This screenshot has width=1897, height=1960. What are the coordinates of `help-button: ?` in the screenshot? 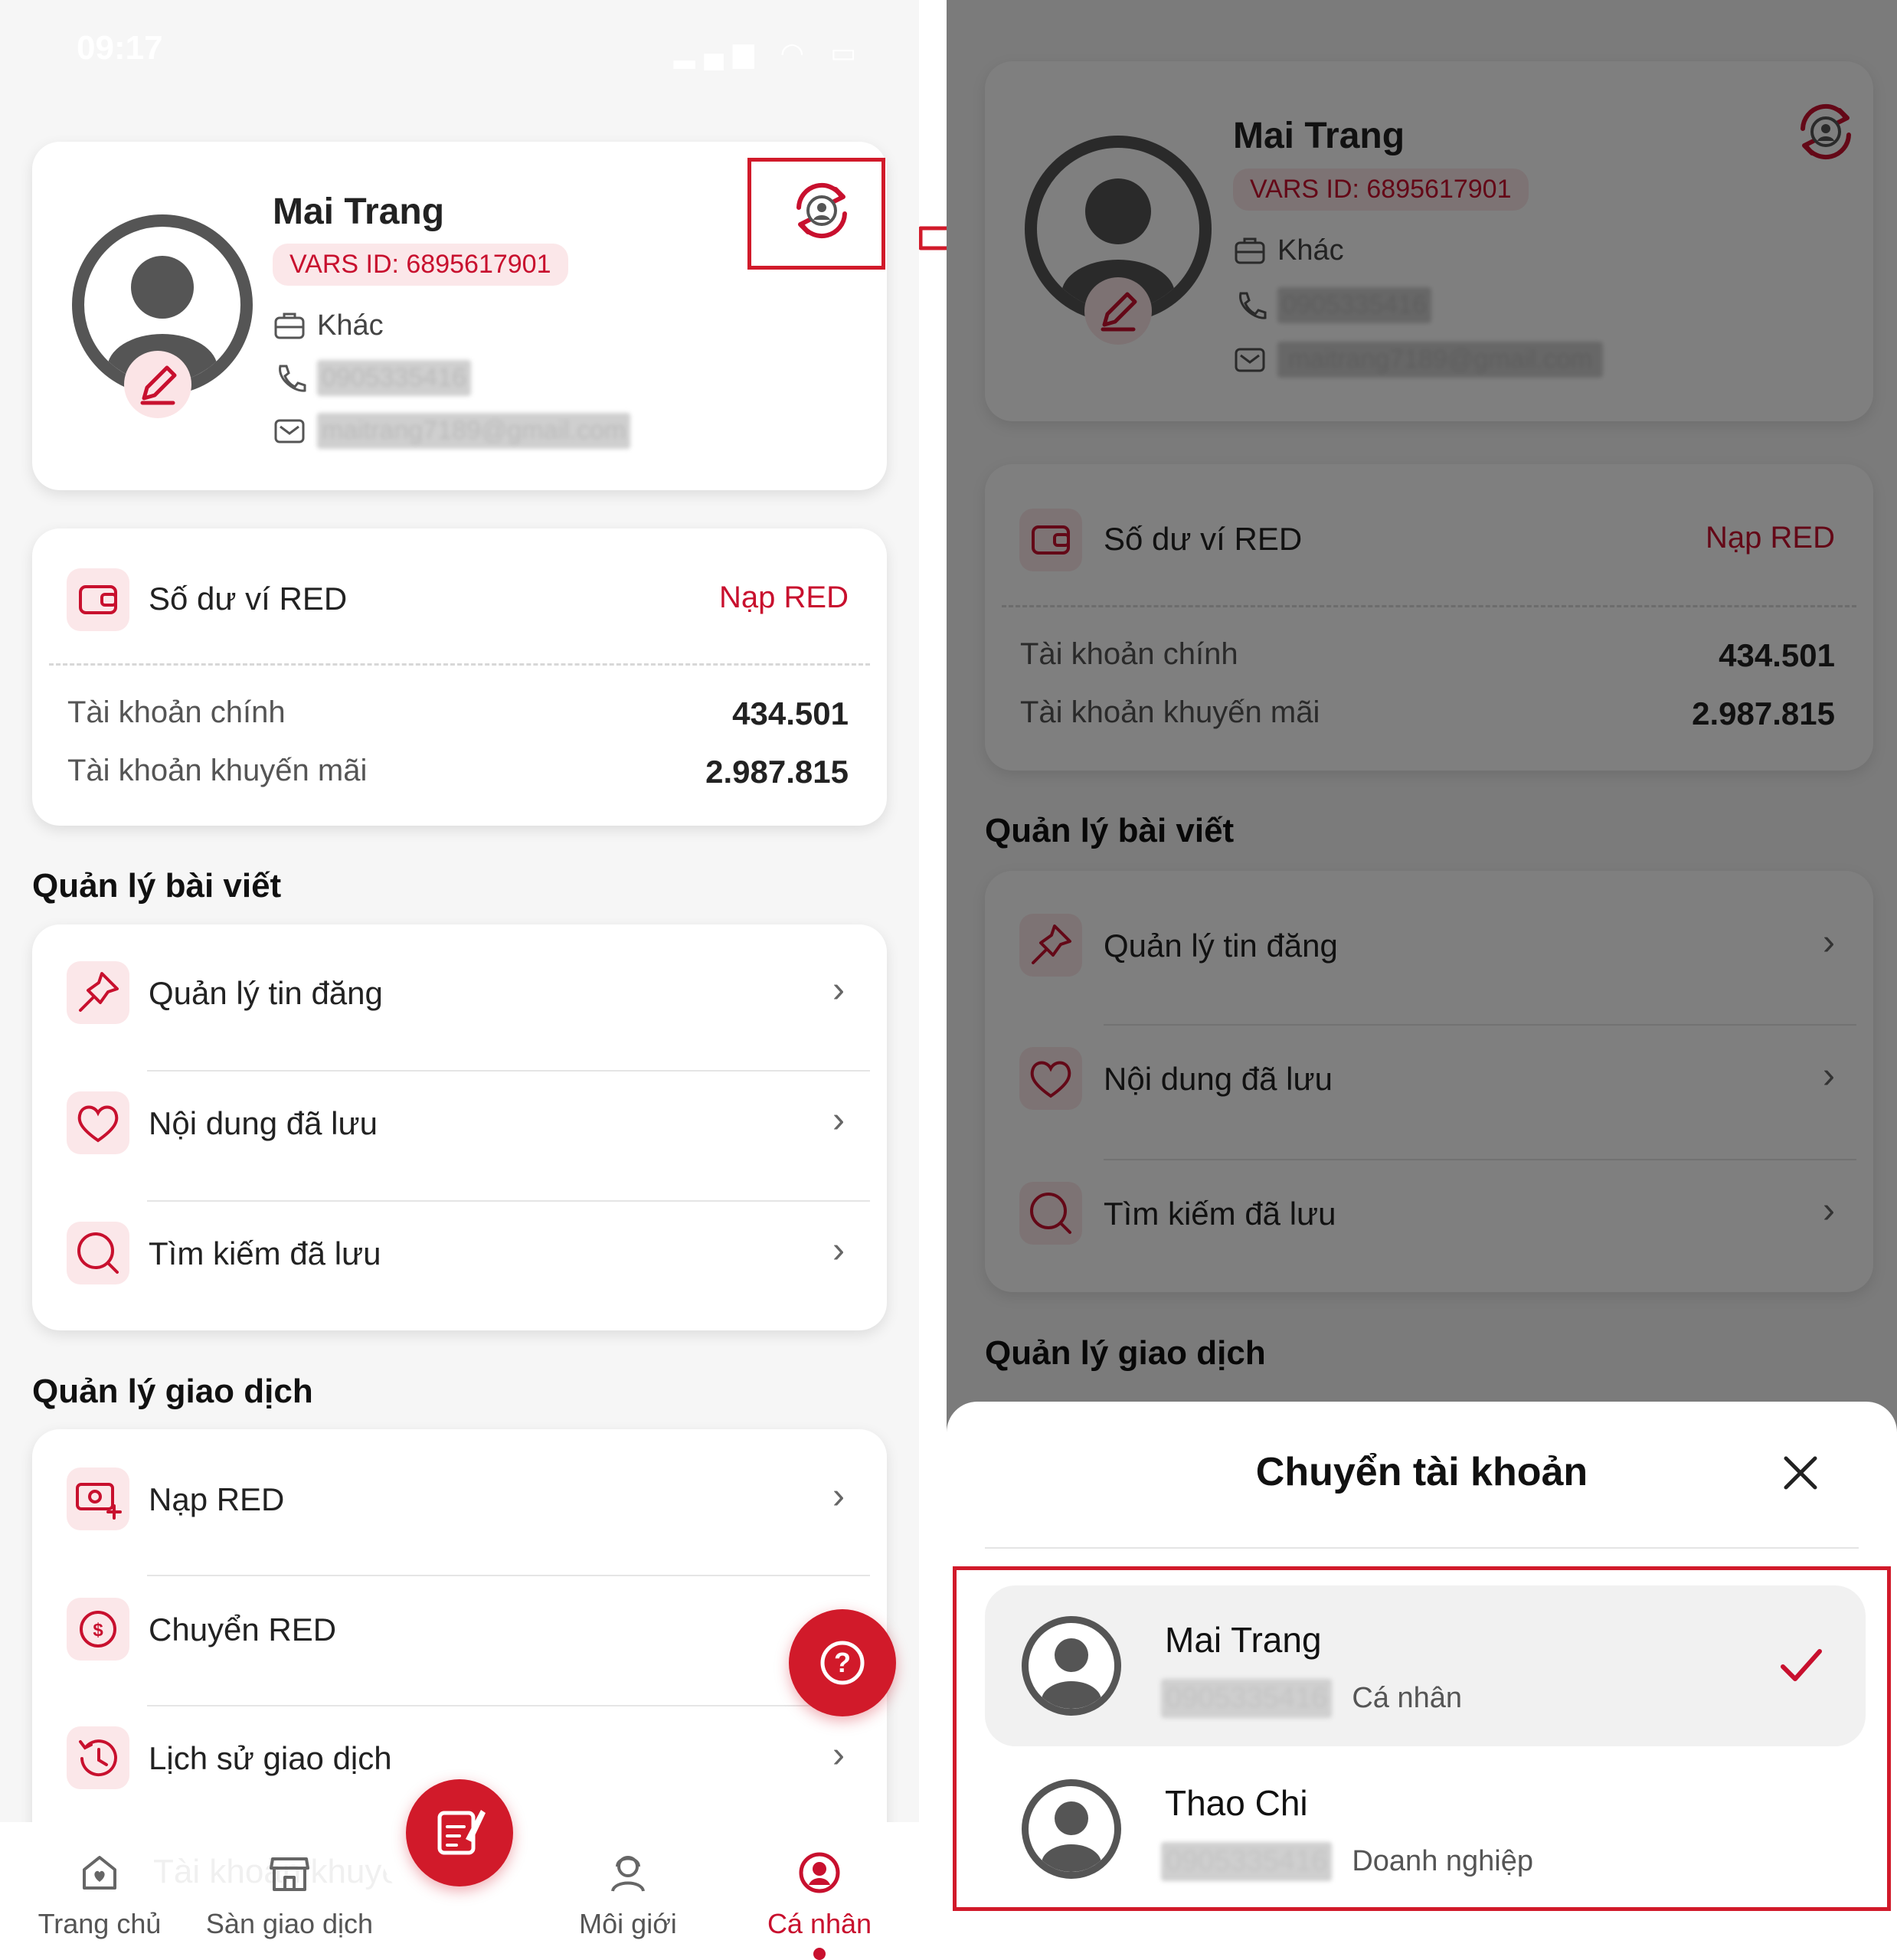 It's located at (842, 1663).